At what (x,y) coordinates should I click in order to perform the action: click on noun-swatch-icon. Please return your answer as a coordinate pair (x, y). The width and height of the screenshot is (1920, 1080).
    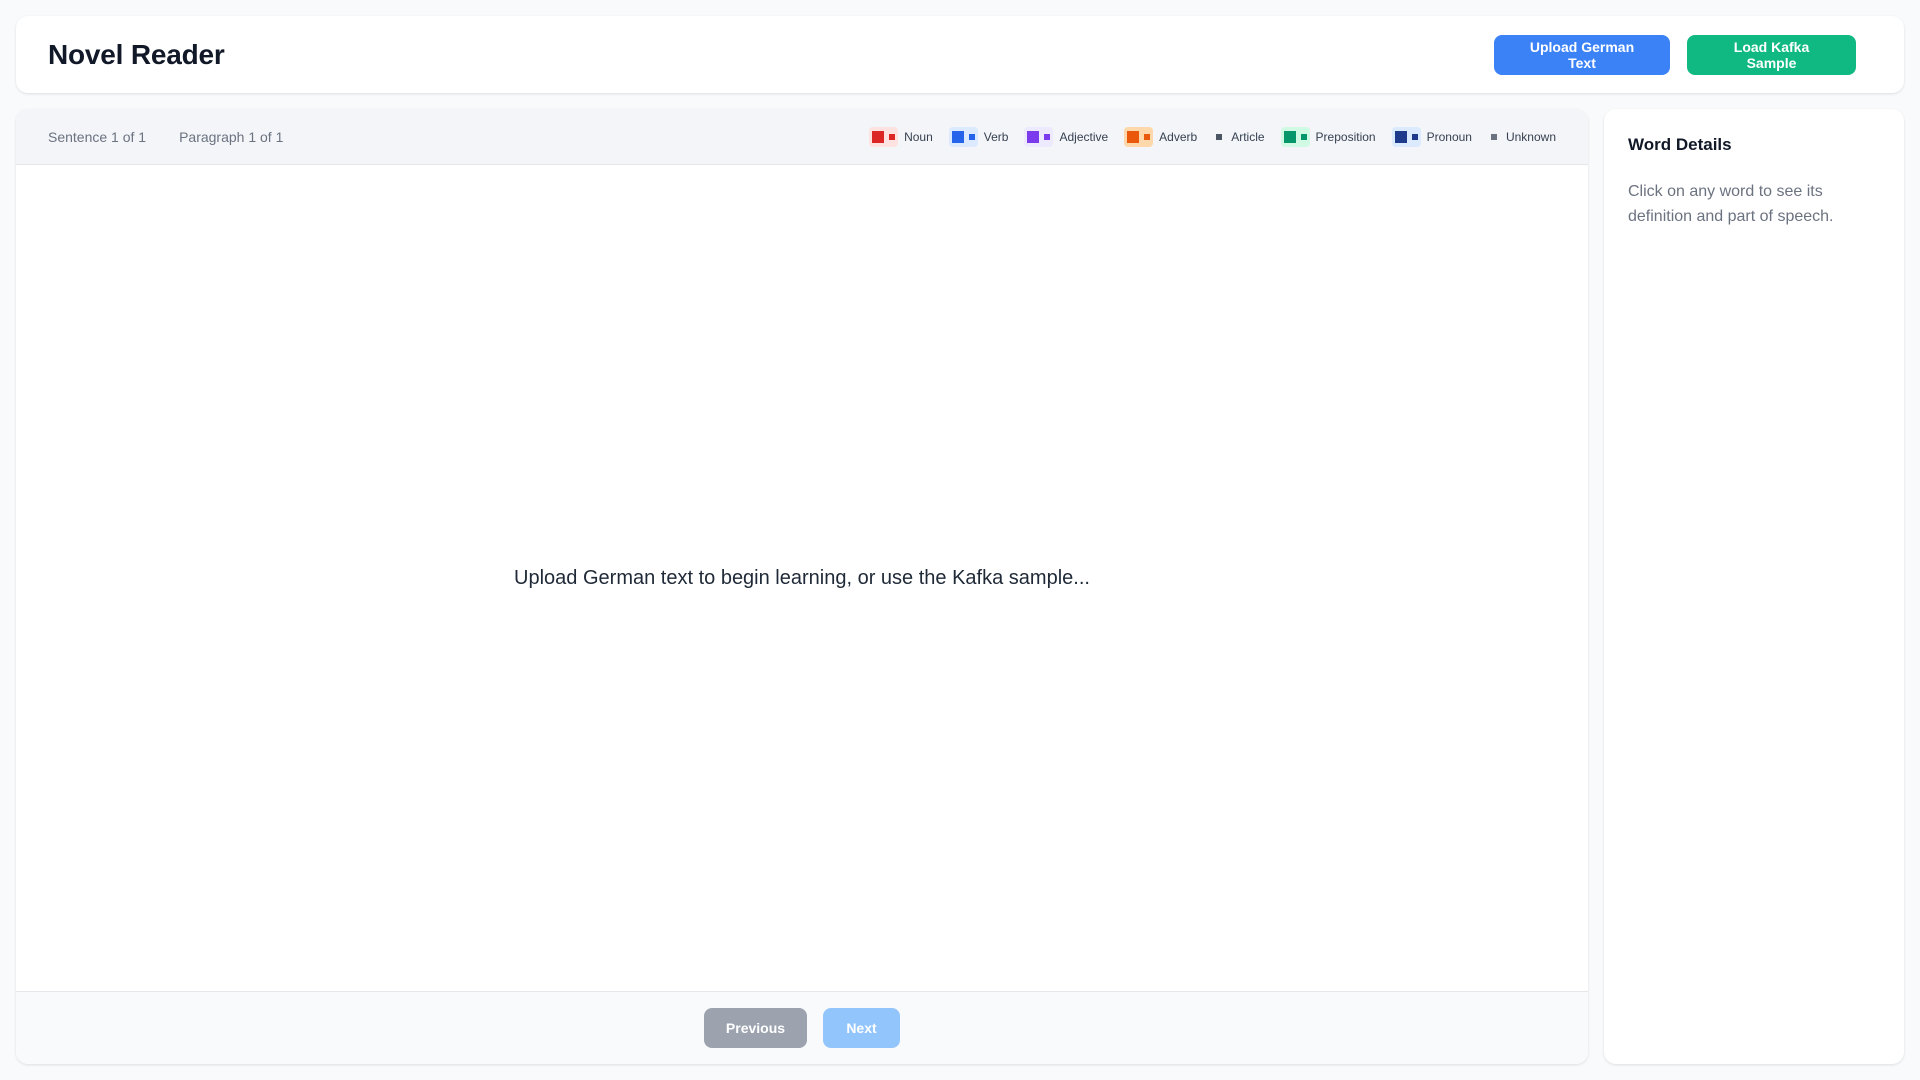
    Looking at the image, I should click on (884, 136).